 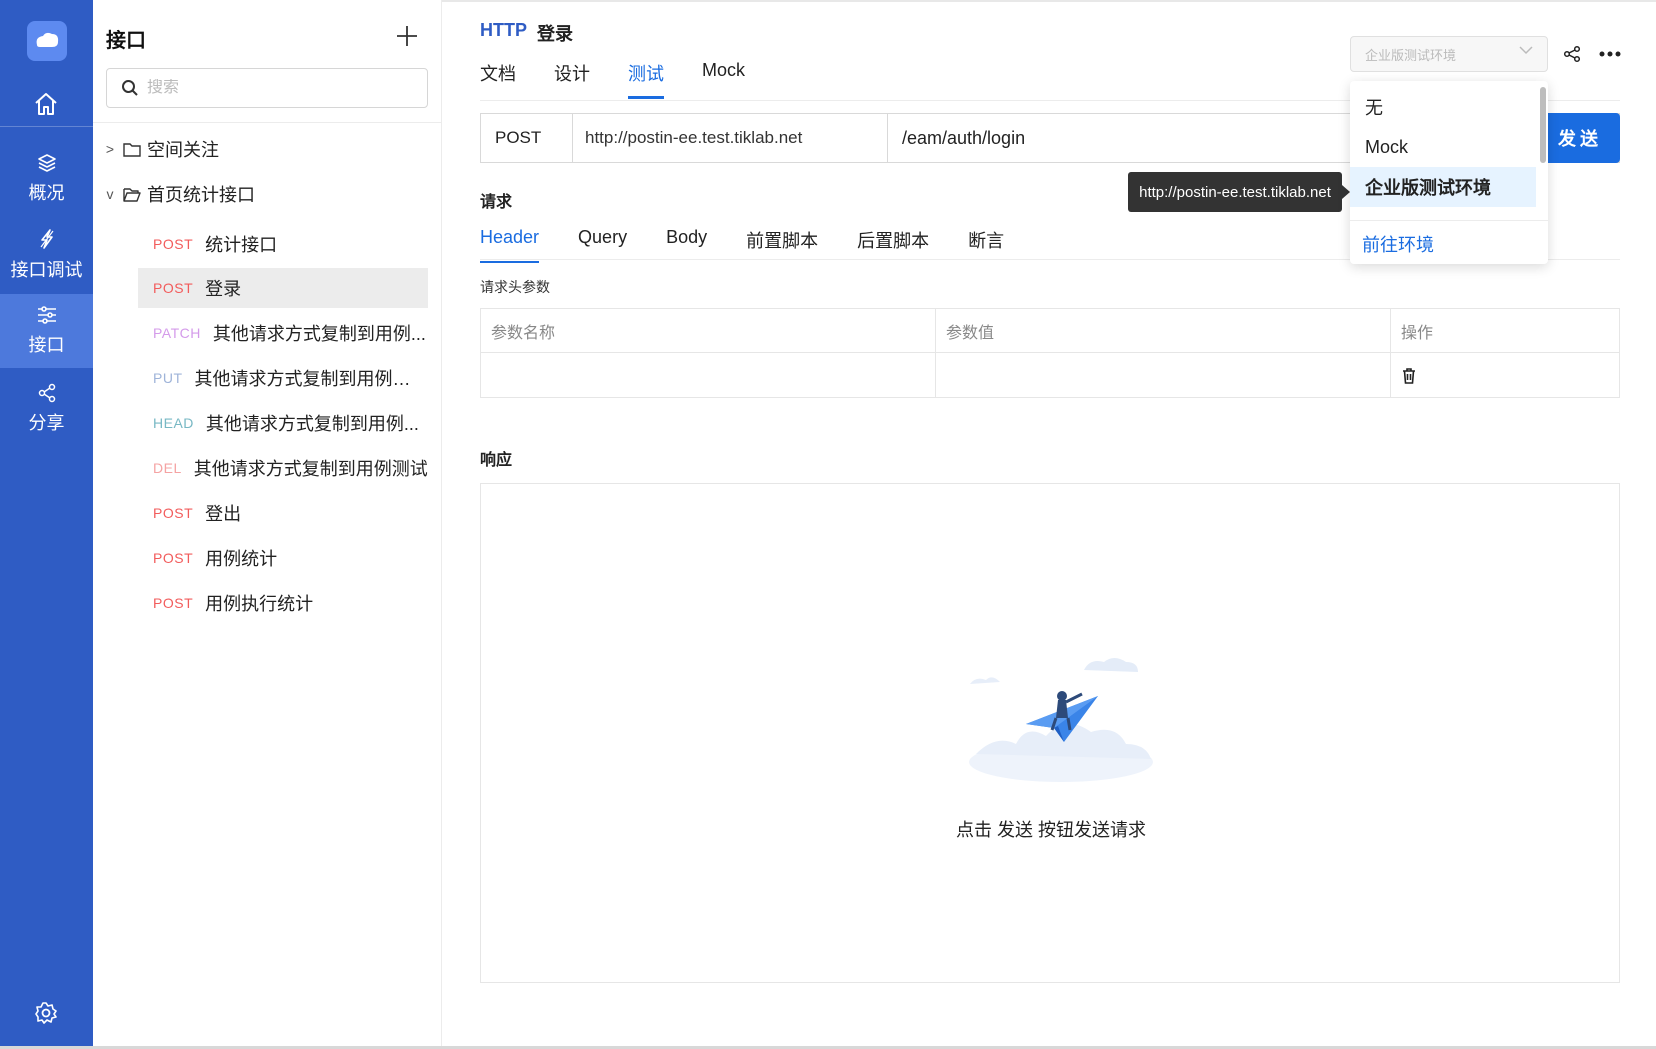 What do you see at coordinates (167, 468) in the screenshot?
I see `method-badge: DEL` at bounding box center [167, 468].